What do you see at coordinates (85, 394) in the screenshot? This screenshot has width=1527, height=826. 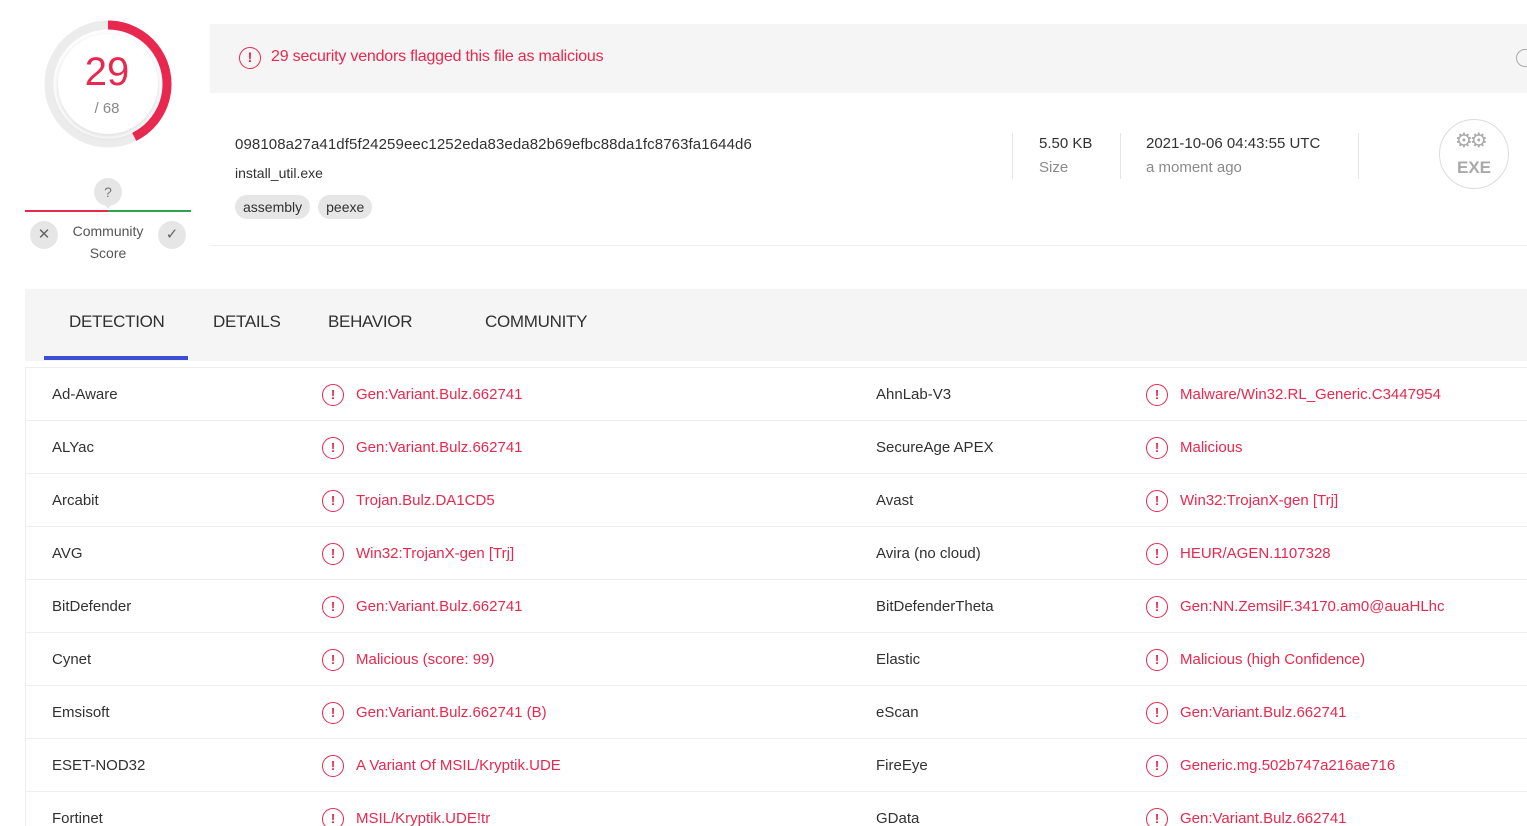 I see `engine-name: Ad-Aware` at bounding box center [85, 394].